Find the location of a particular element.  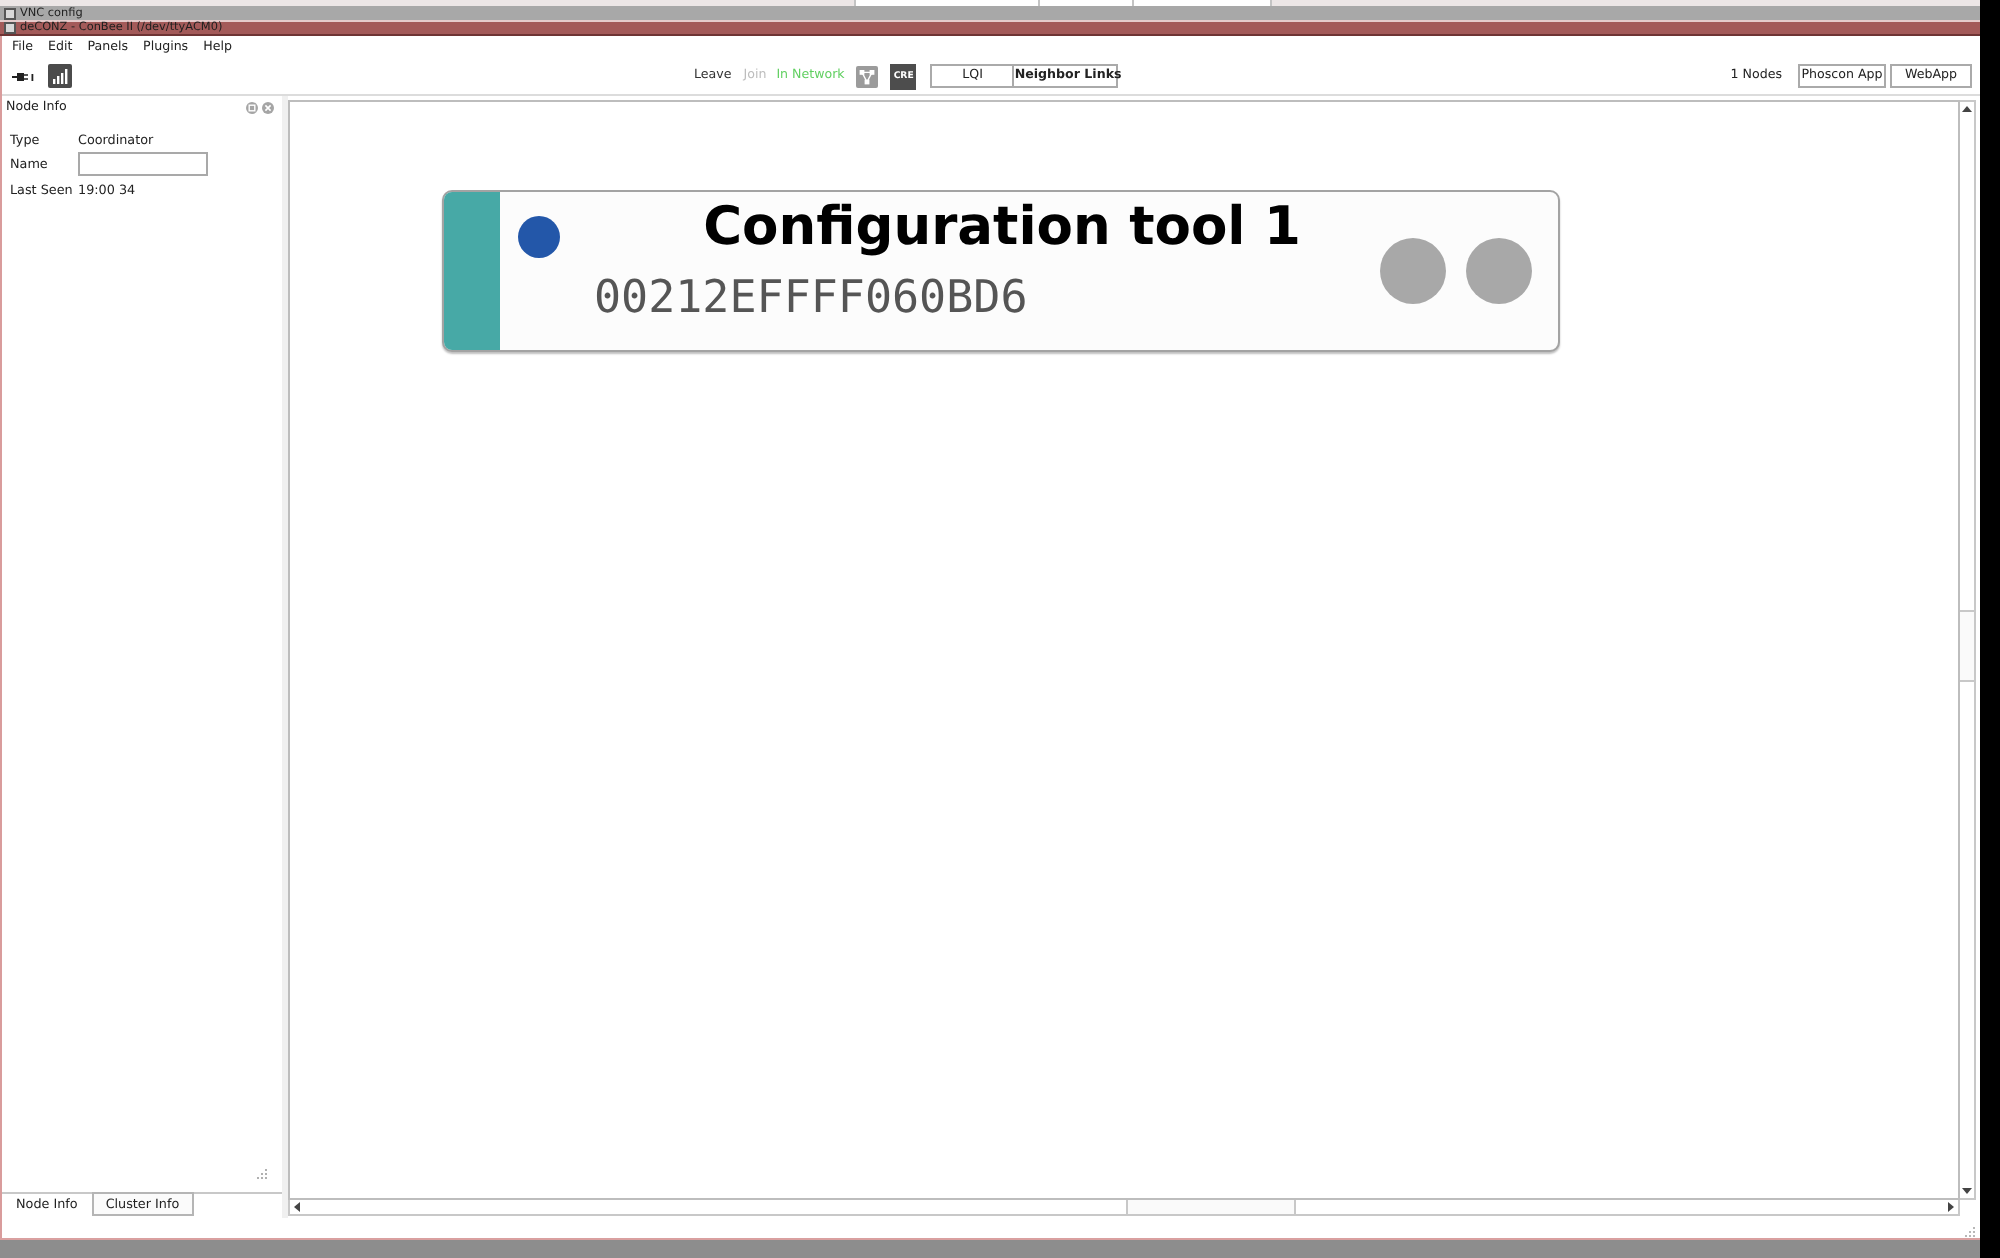

horizontal-scrollbar is located at coordinates (1124, 1208).